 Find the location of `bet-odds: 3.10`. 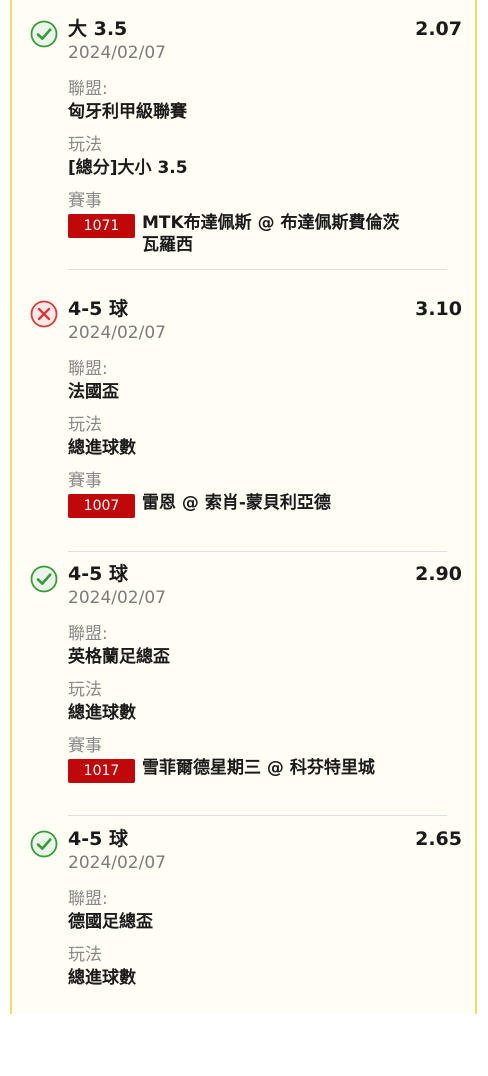

bet-odds: 3.10 is located at coordinates (438, 309).